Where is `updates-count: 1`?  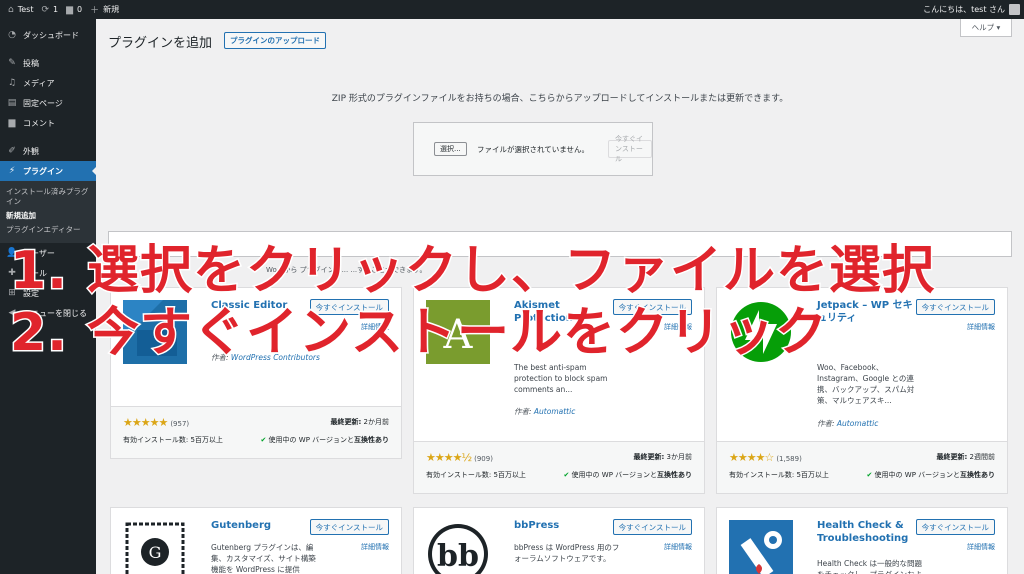
updates-count: 1 is located at coordinates (56, 9).